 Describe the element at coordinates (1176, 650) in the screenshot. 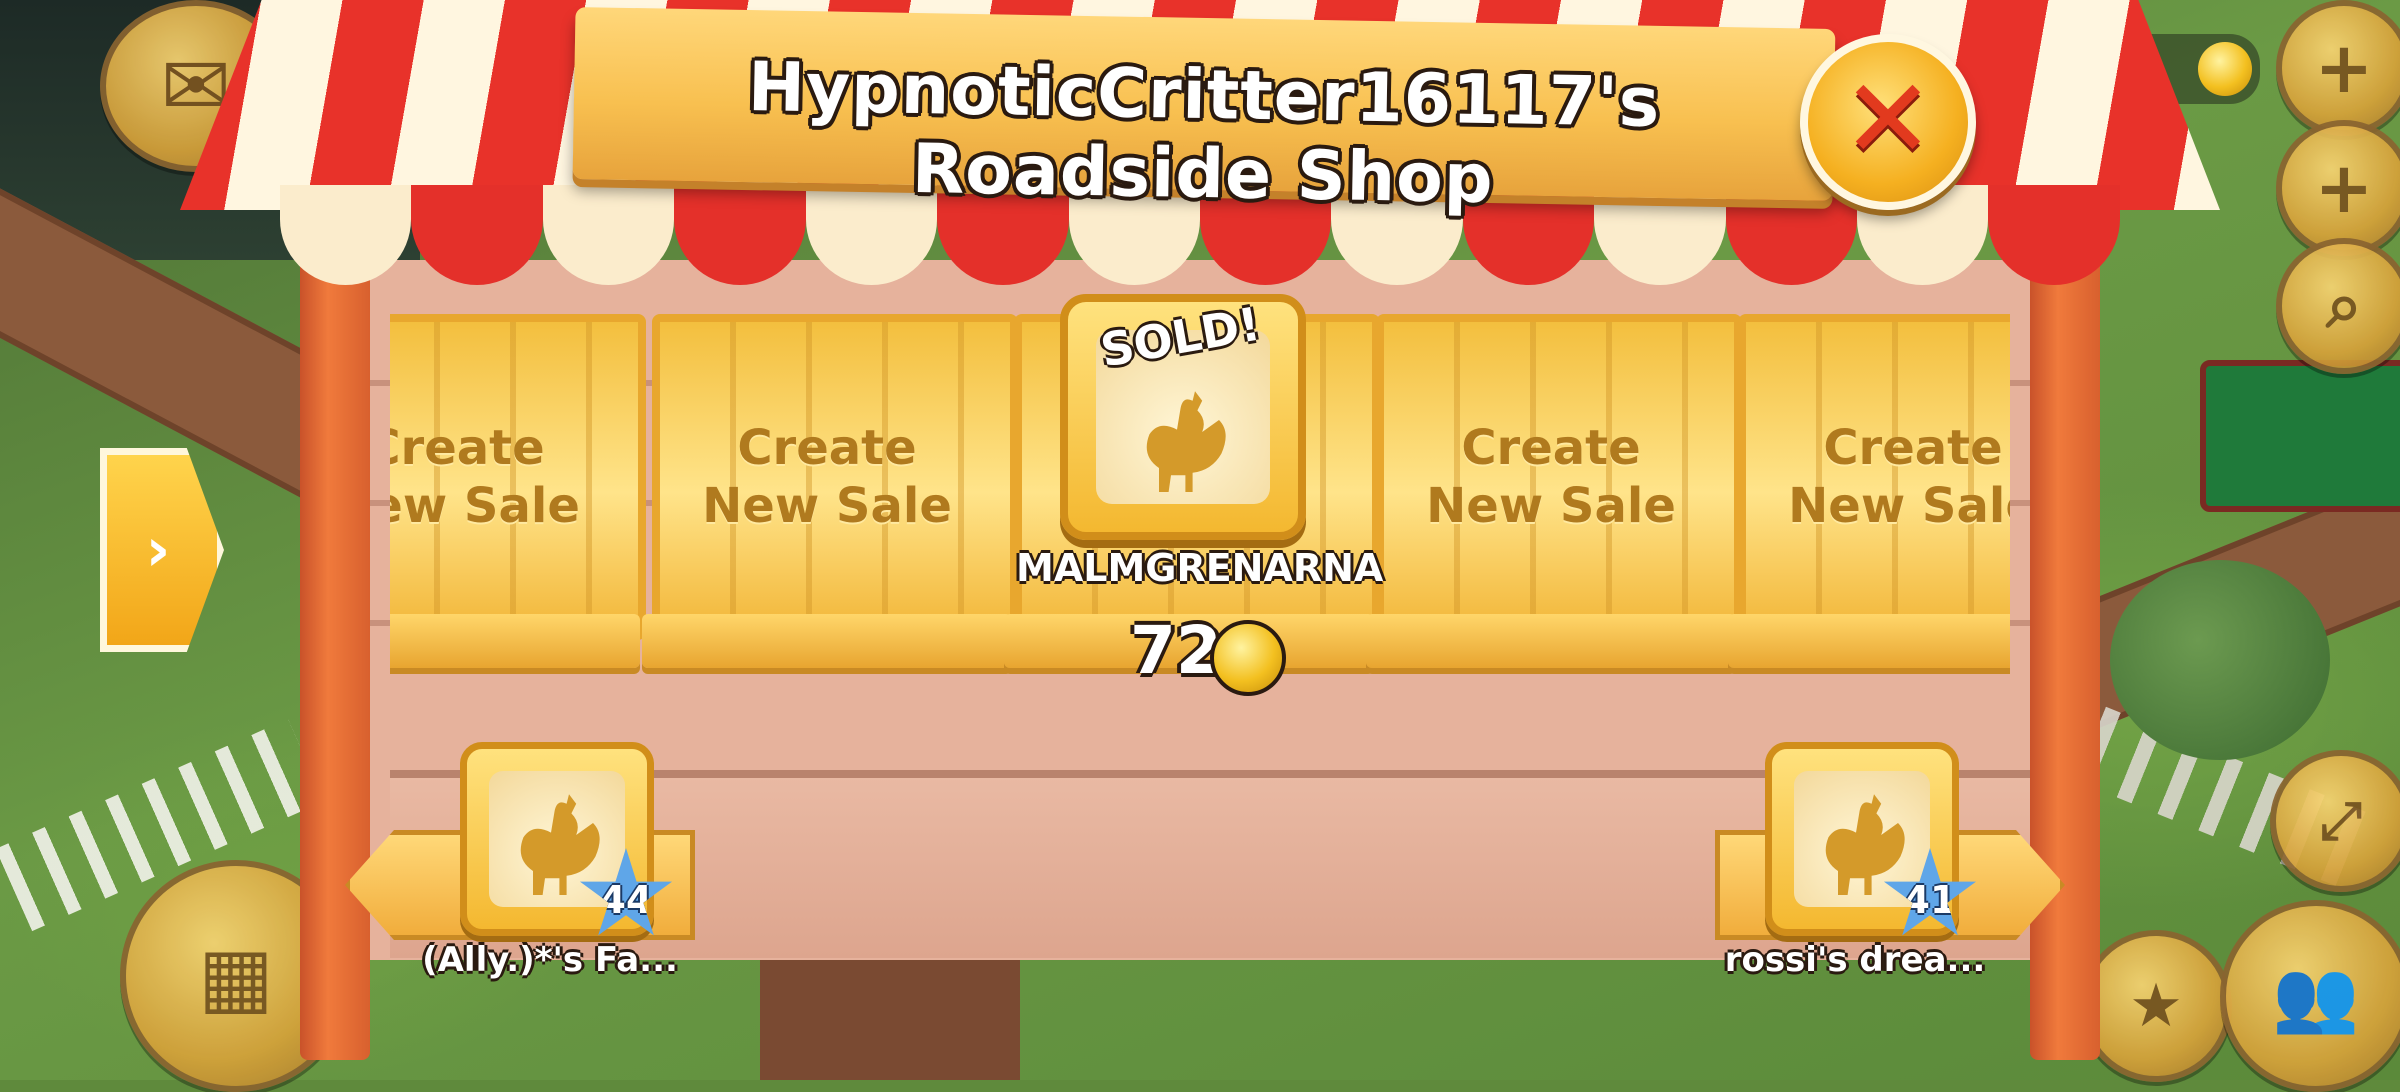

I see `sale-price: 72` at that location.